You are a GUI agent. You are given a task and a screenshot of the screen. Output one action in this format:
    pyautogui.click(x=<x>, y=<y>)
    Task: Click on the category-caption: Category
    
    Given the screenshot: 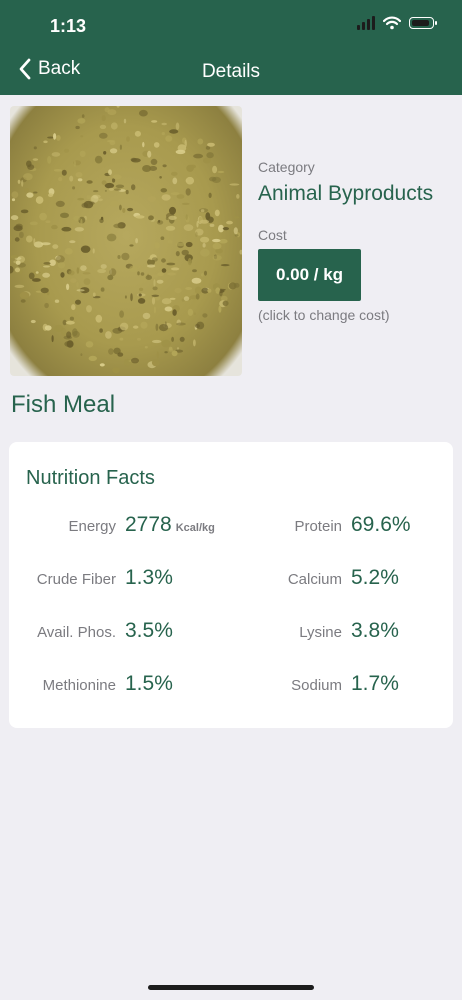 What is the action you would take?
    pyautogui.click(x=286, y=167)
    